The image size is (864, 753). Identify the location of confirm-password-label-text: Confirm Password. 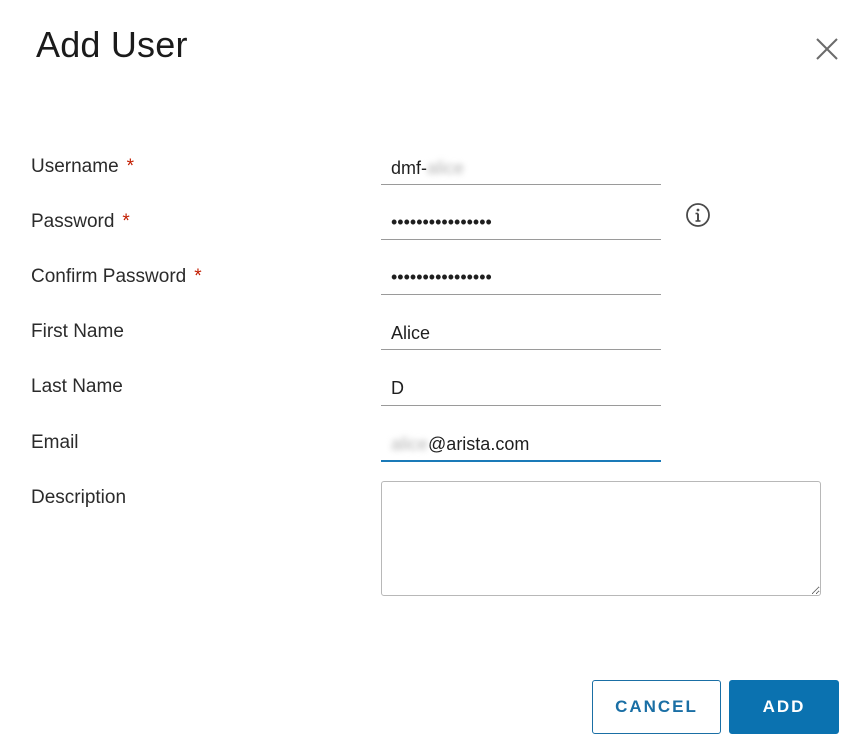
(109, 276).